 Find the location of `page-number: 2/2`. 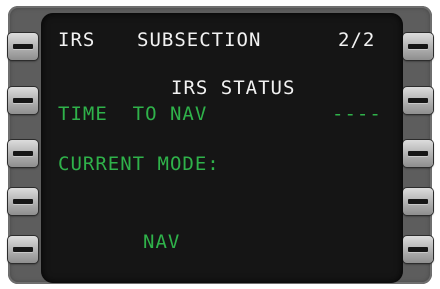

page-number: 2/2 is located at coordinates (357, 40).